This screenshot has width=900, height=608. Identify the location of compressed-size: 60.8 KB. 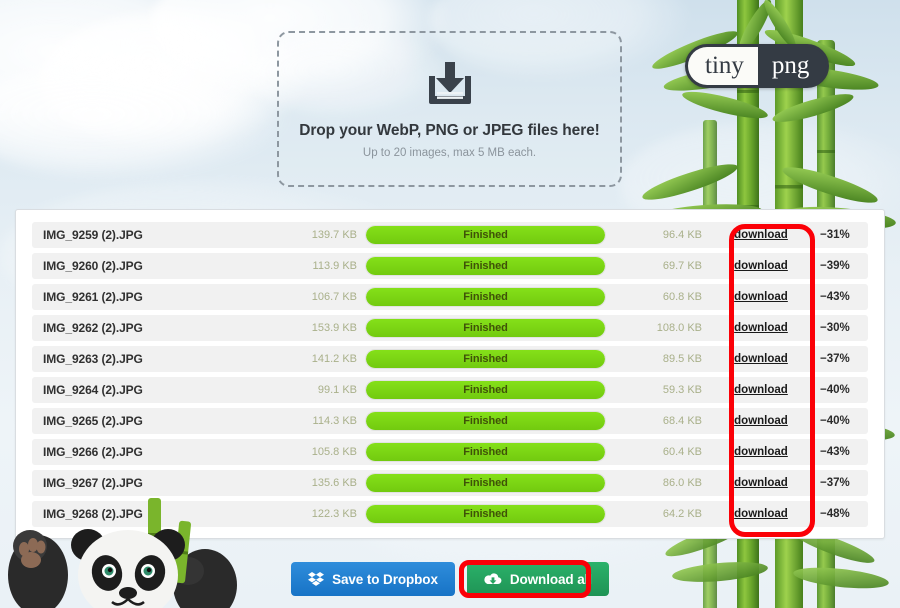
(682, 297).